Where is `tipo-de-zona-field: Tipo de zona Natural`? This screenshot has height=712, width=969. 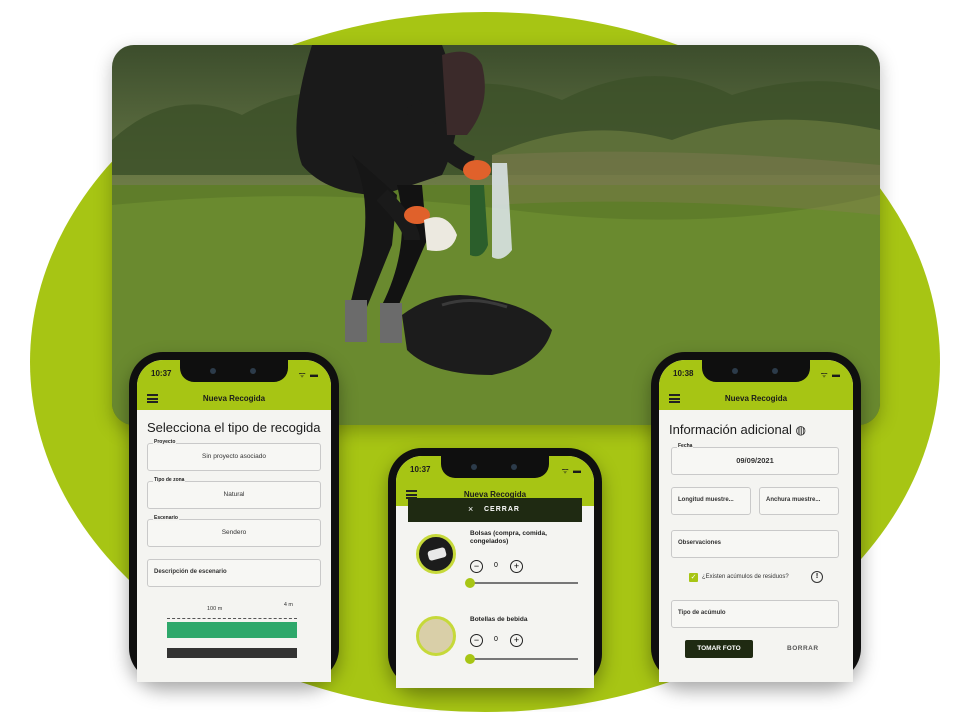 tipo-de-zona-field: Tipo de zona Natural is located at coordinates (234, 493).